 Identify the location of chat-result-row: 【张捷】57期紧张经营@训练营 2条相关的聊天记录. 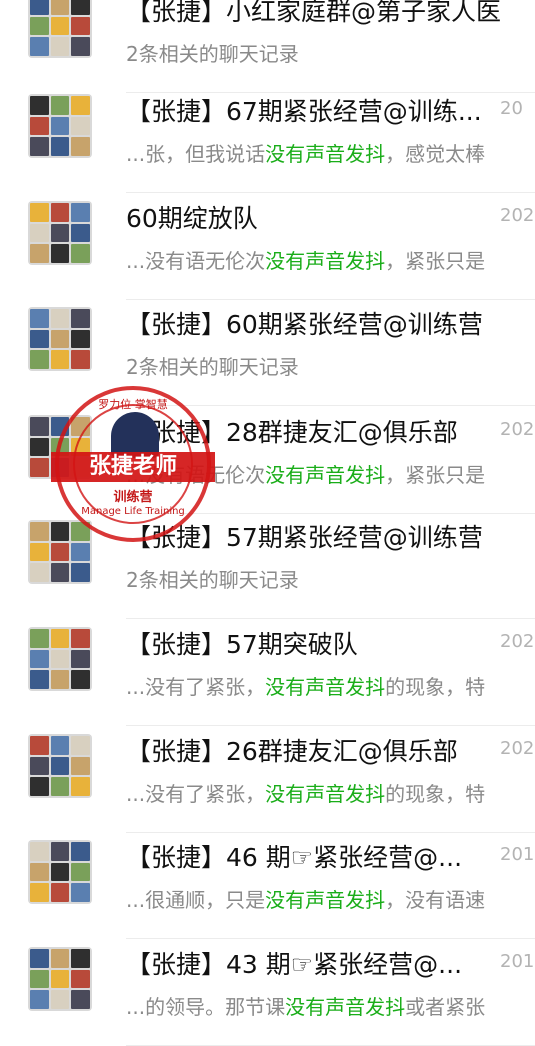
(267, 565).